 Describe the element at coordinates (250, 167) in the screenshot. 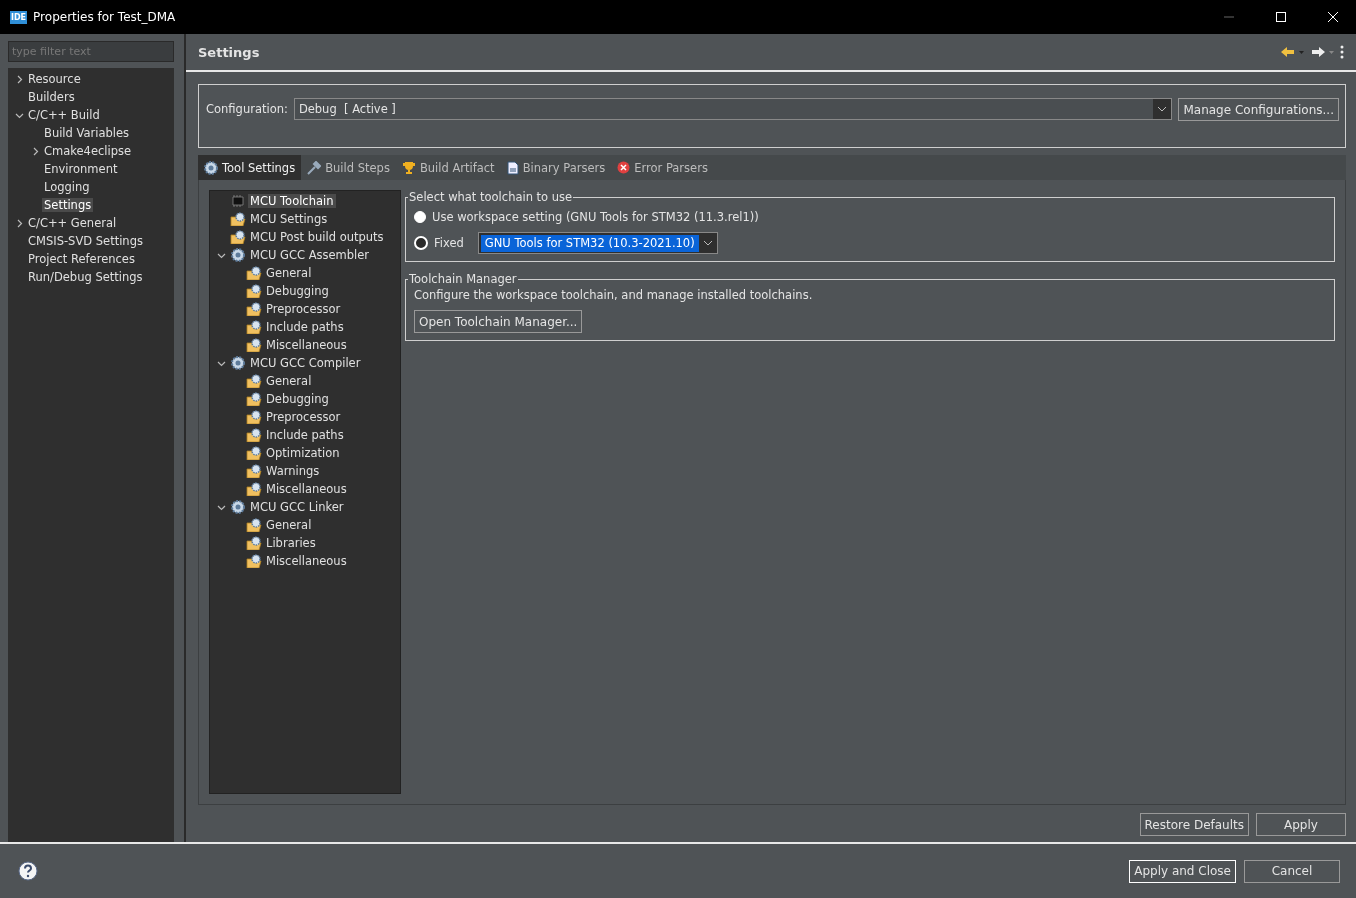

I see `tab: Tool Settings` at that location.